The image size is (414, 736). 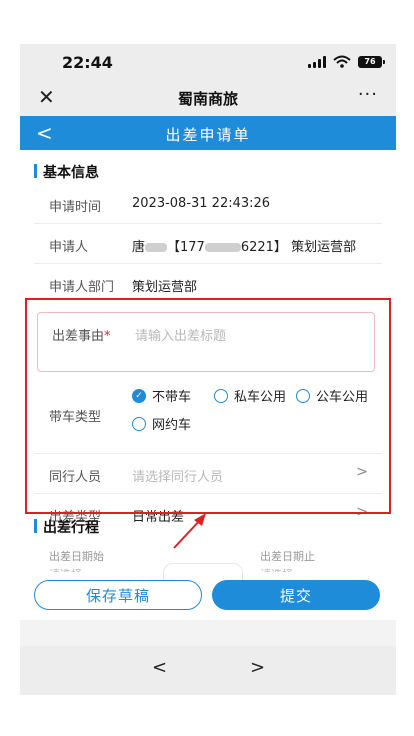 I want to click on trip-start-label: 出差日期始, so click(x=76, y=556).